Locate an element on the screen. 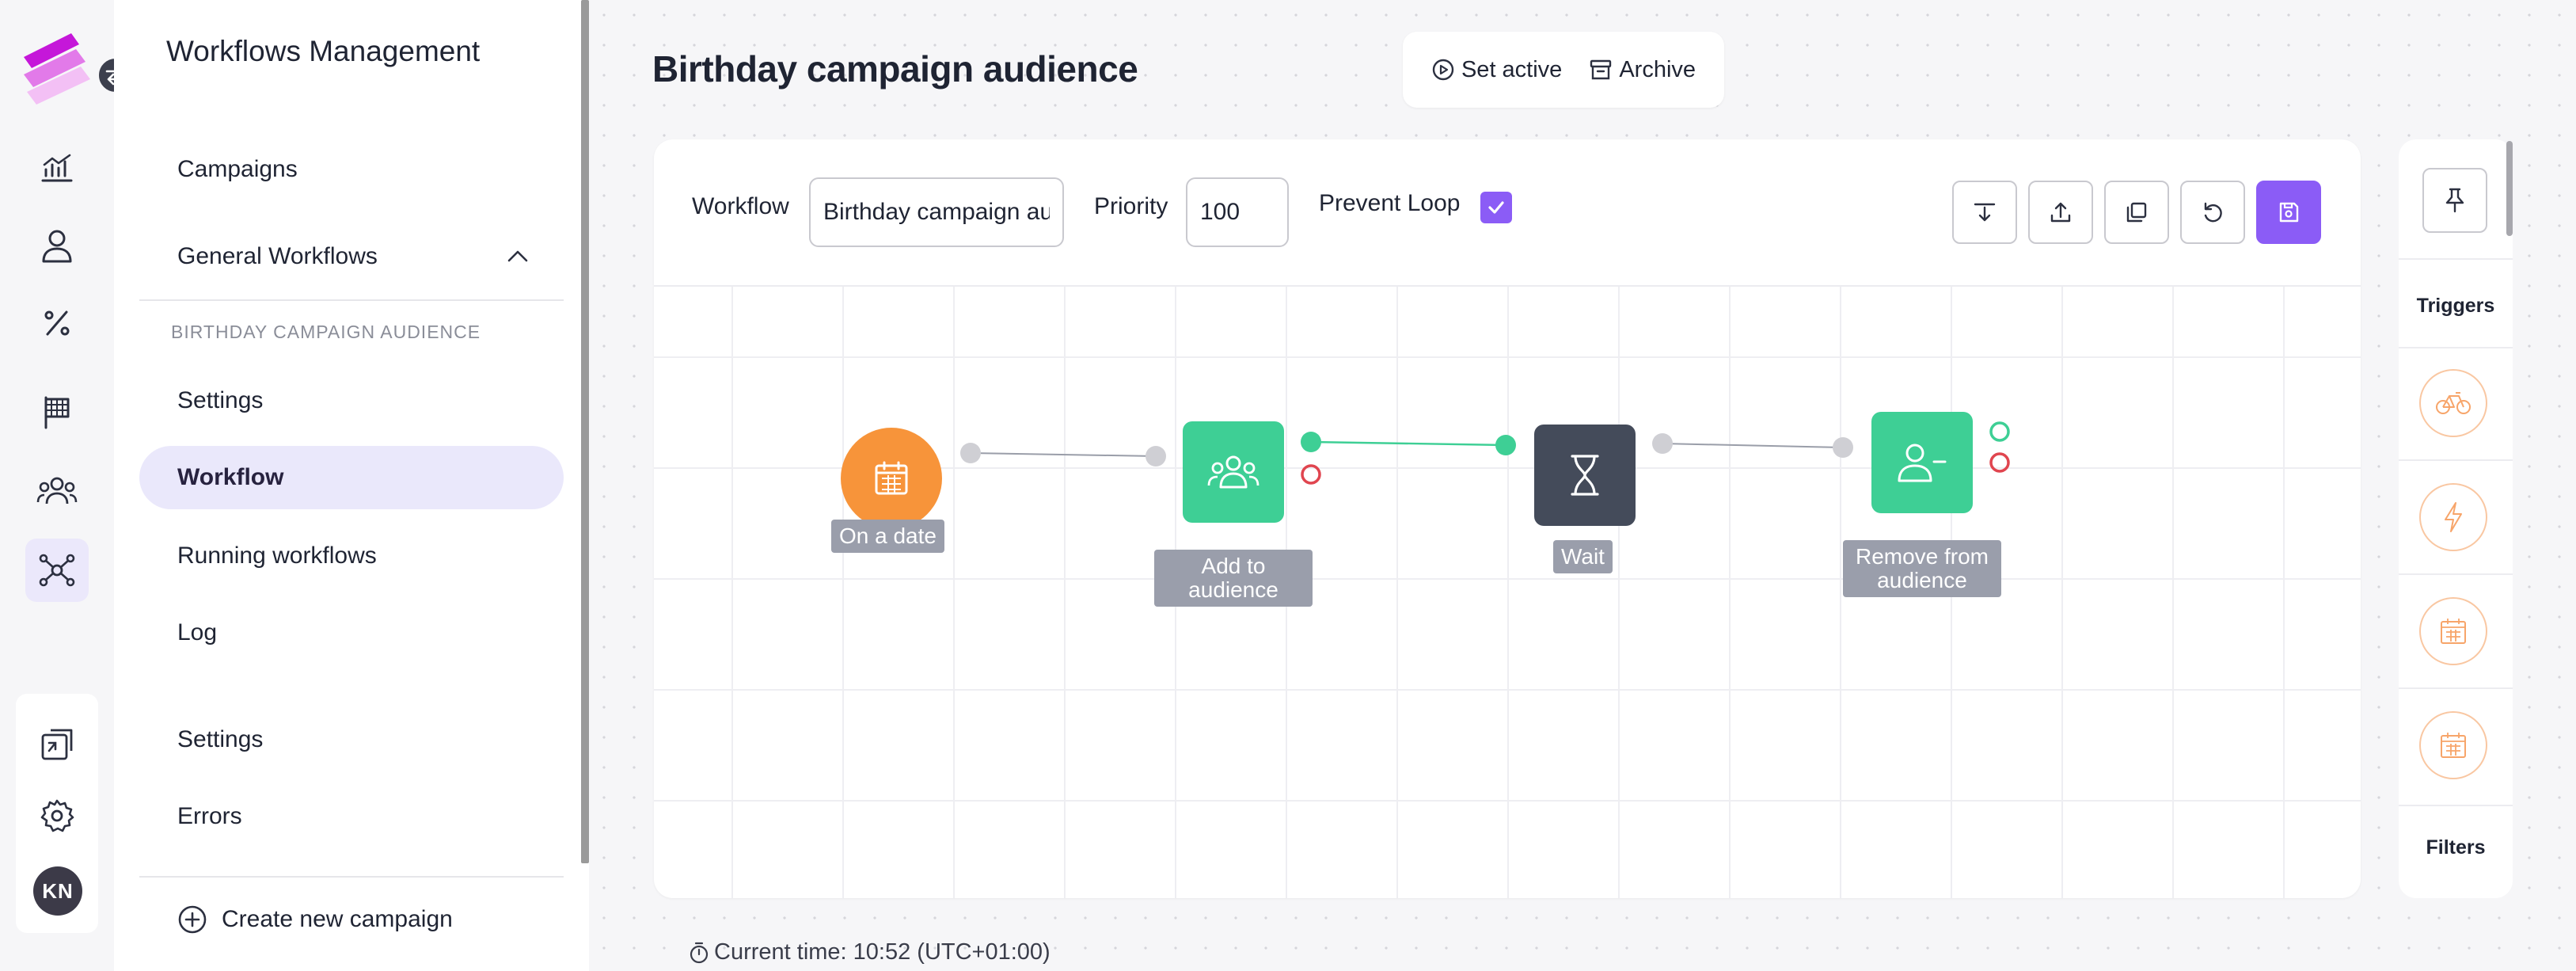 The height and width of the screenshot is (971, 2576). rail-item-workflows is located at coordinates (57, 570).